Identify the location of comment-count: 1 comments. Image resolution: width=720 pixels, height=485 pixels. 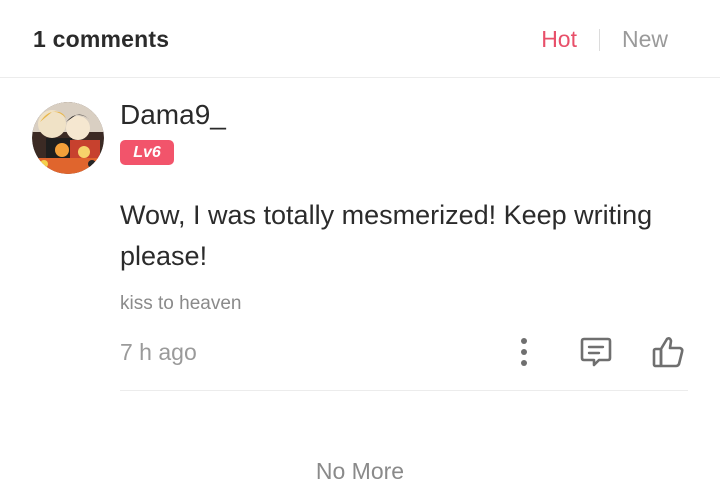
(101, 39).